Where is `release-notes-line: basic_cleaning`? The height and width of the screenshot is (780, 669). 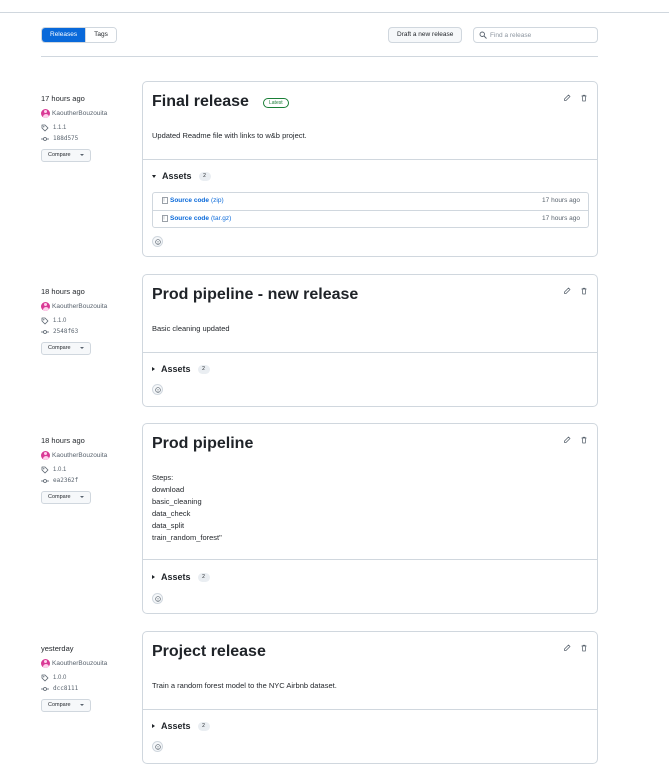 release-notes-line: basic_cleaning is located at coordinates (177, 501).